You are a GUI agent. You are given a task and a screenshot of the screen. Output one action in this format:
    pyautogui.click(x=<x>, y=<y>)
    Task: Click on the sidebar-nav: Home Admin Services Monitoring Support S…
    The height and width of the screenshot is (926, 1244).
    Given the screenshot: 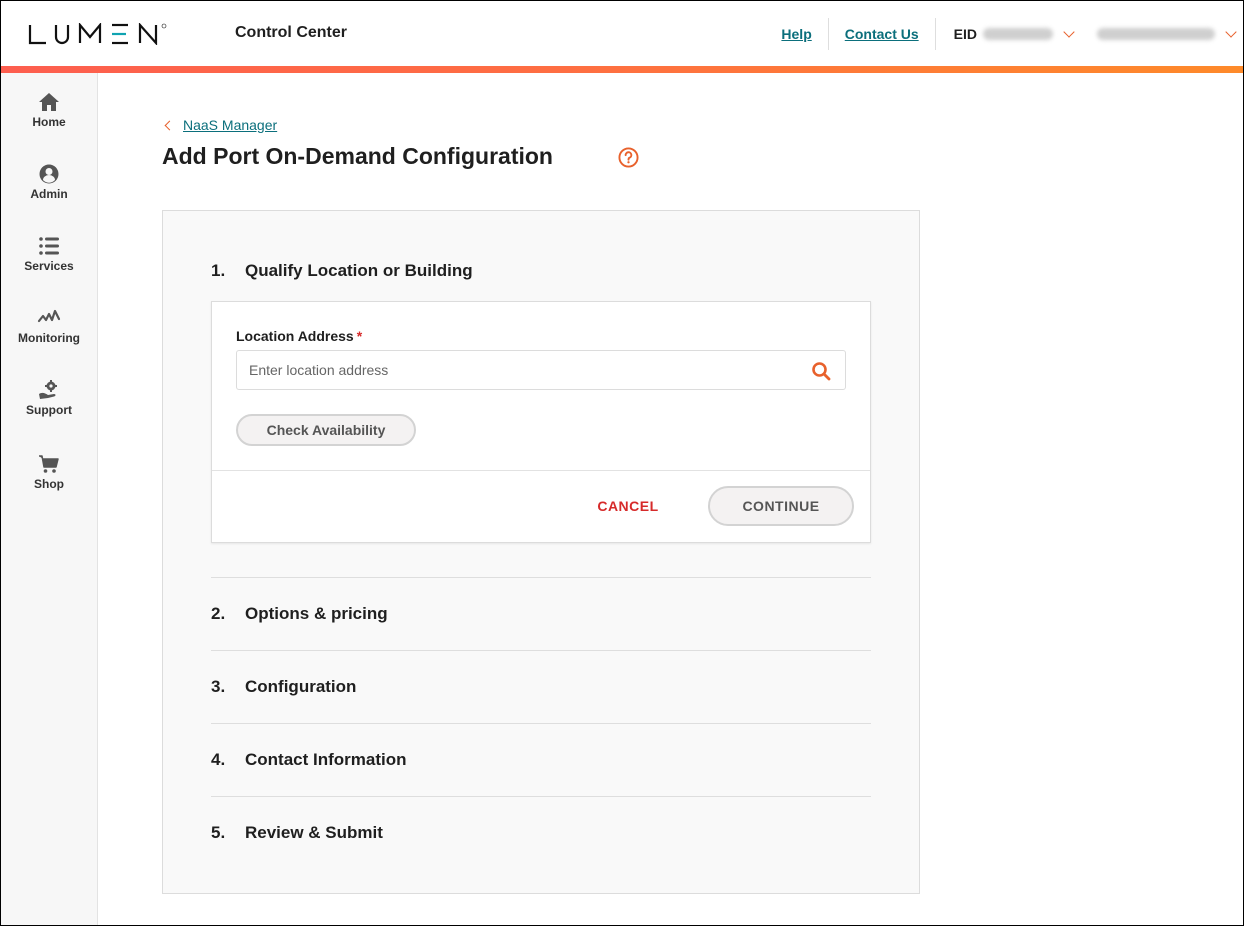 What is the action you would take?
    pyautogui.click(x=49, y=499)
    